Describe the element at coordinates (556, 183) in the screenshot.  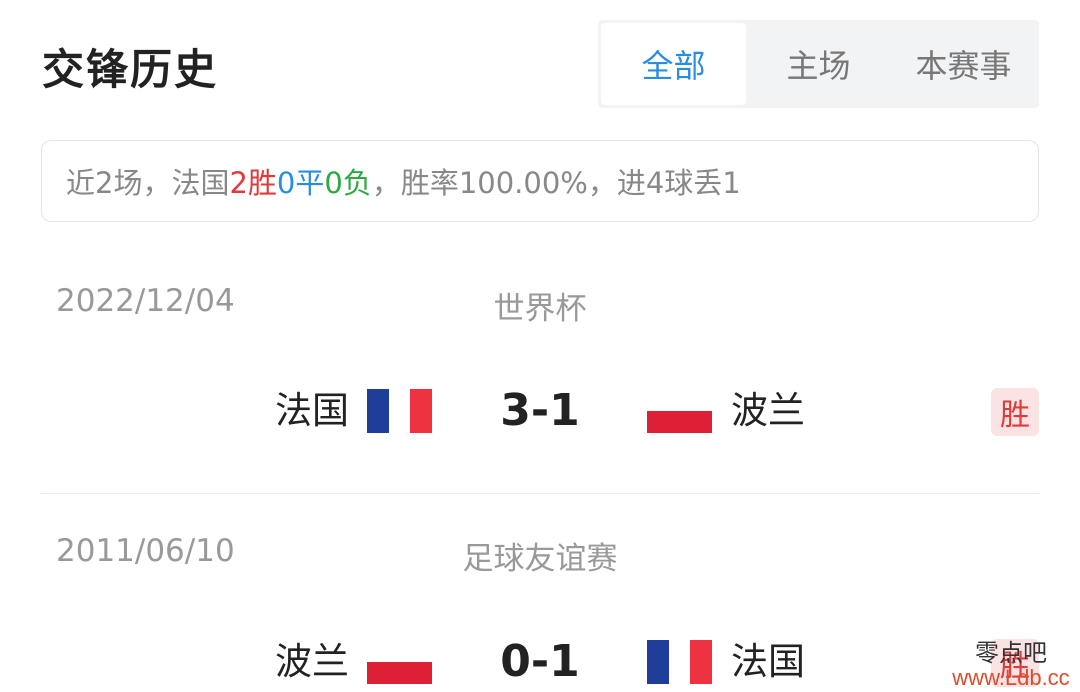
I see `summary-suffix: ，胜率100.00%，进4球丢1` at that location.